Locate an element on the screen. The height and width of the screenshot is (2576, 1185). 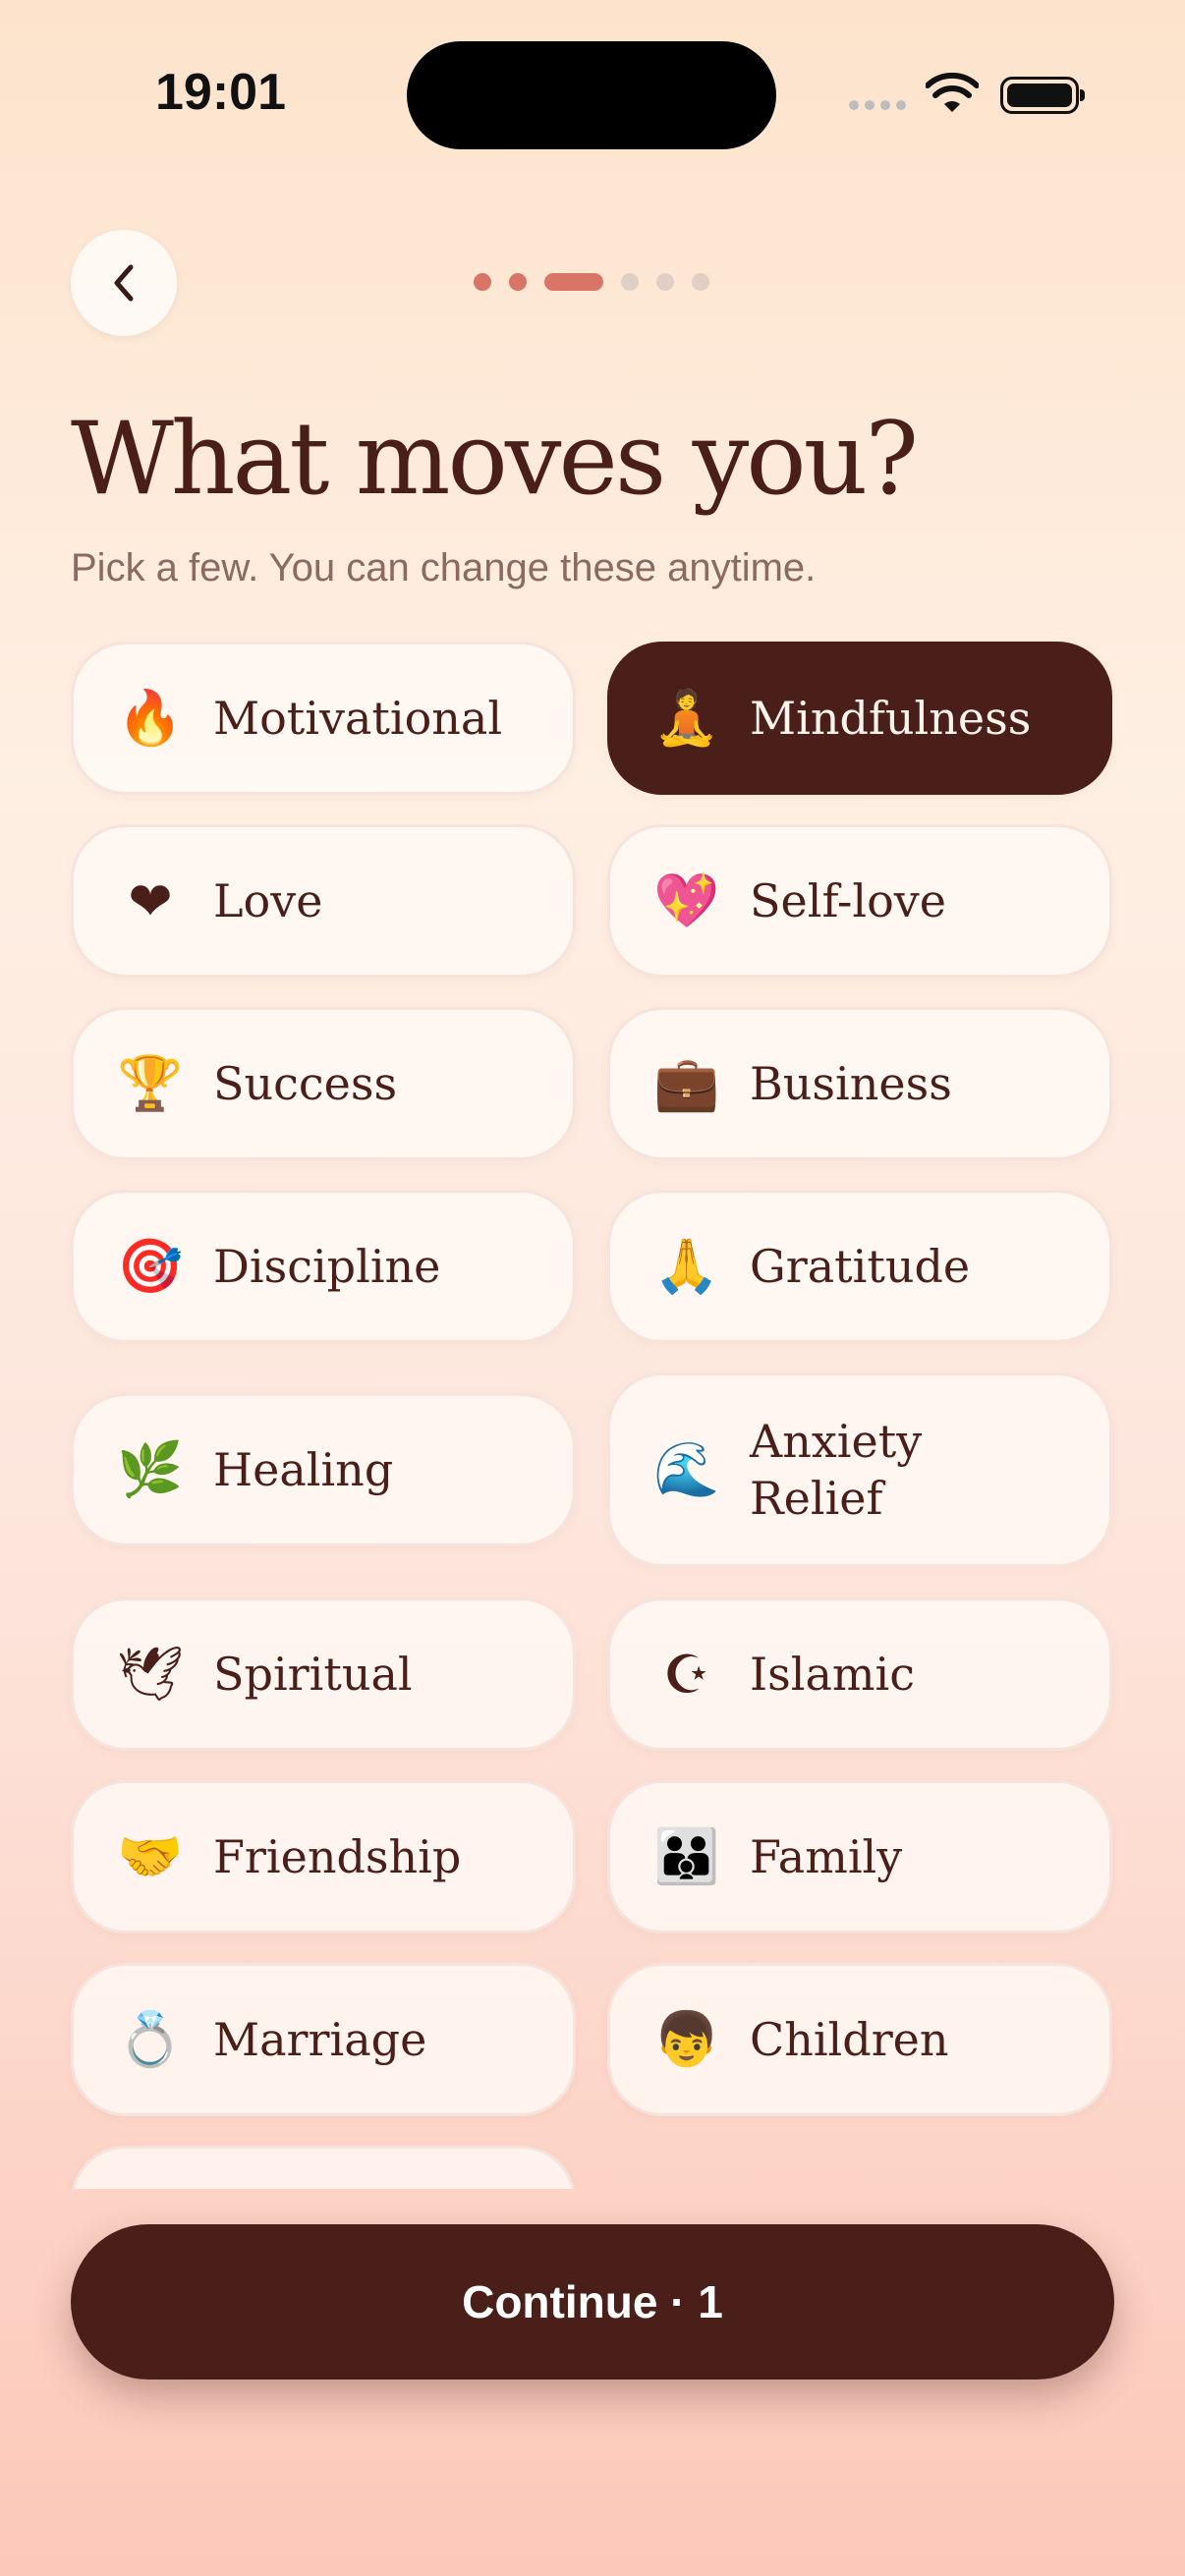
topic-spiritual: 🕊 Spiritual is located at coordinates (323, 1674).